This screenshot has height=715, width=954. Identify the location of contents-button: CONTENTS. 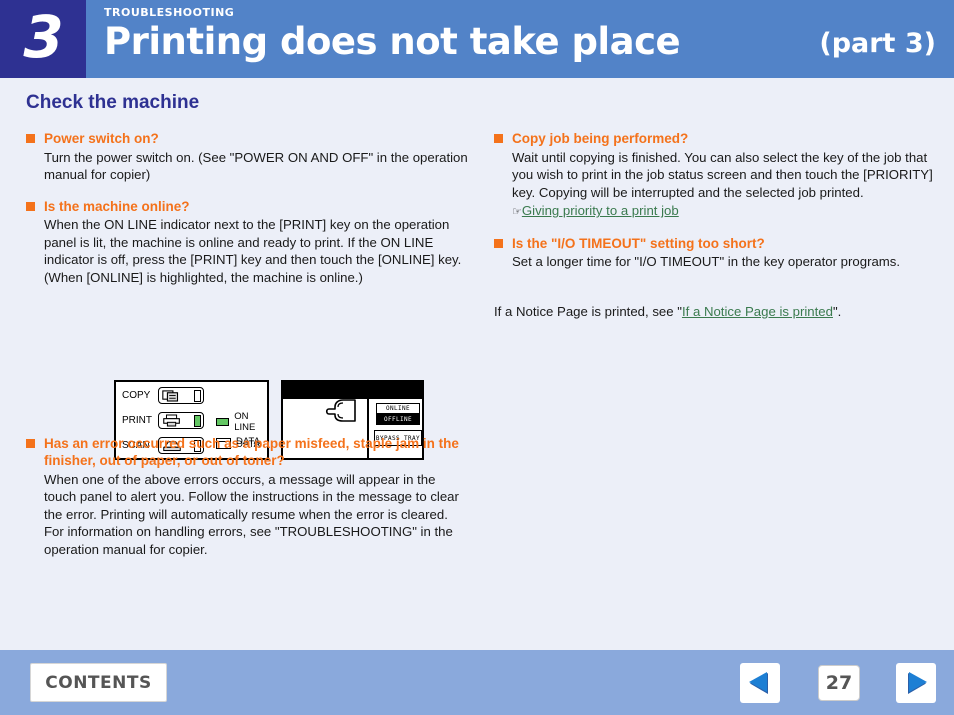
(98, 682).